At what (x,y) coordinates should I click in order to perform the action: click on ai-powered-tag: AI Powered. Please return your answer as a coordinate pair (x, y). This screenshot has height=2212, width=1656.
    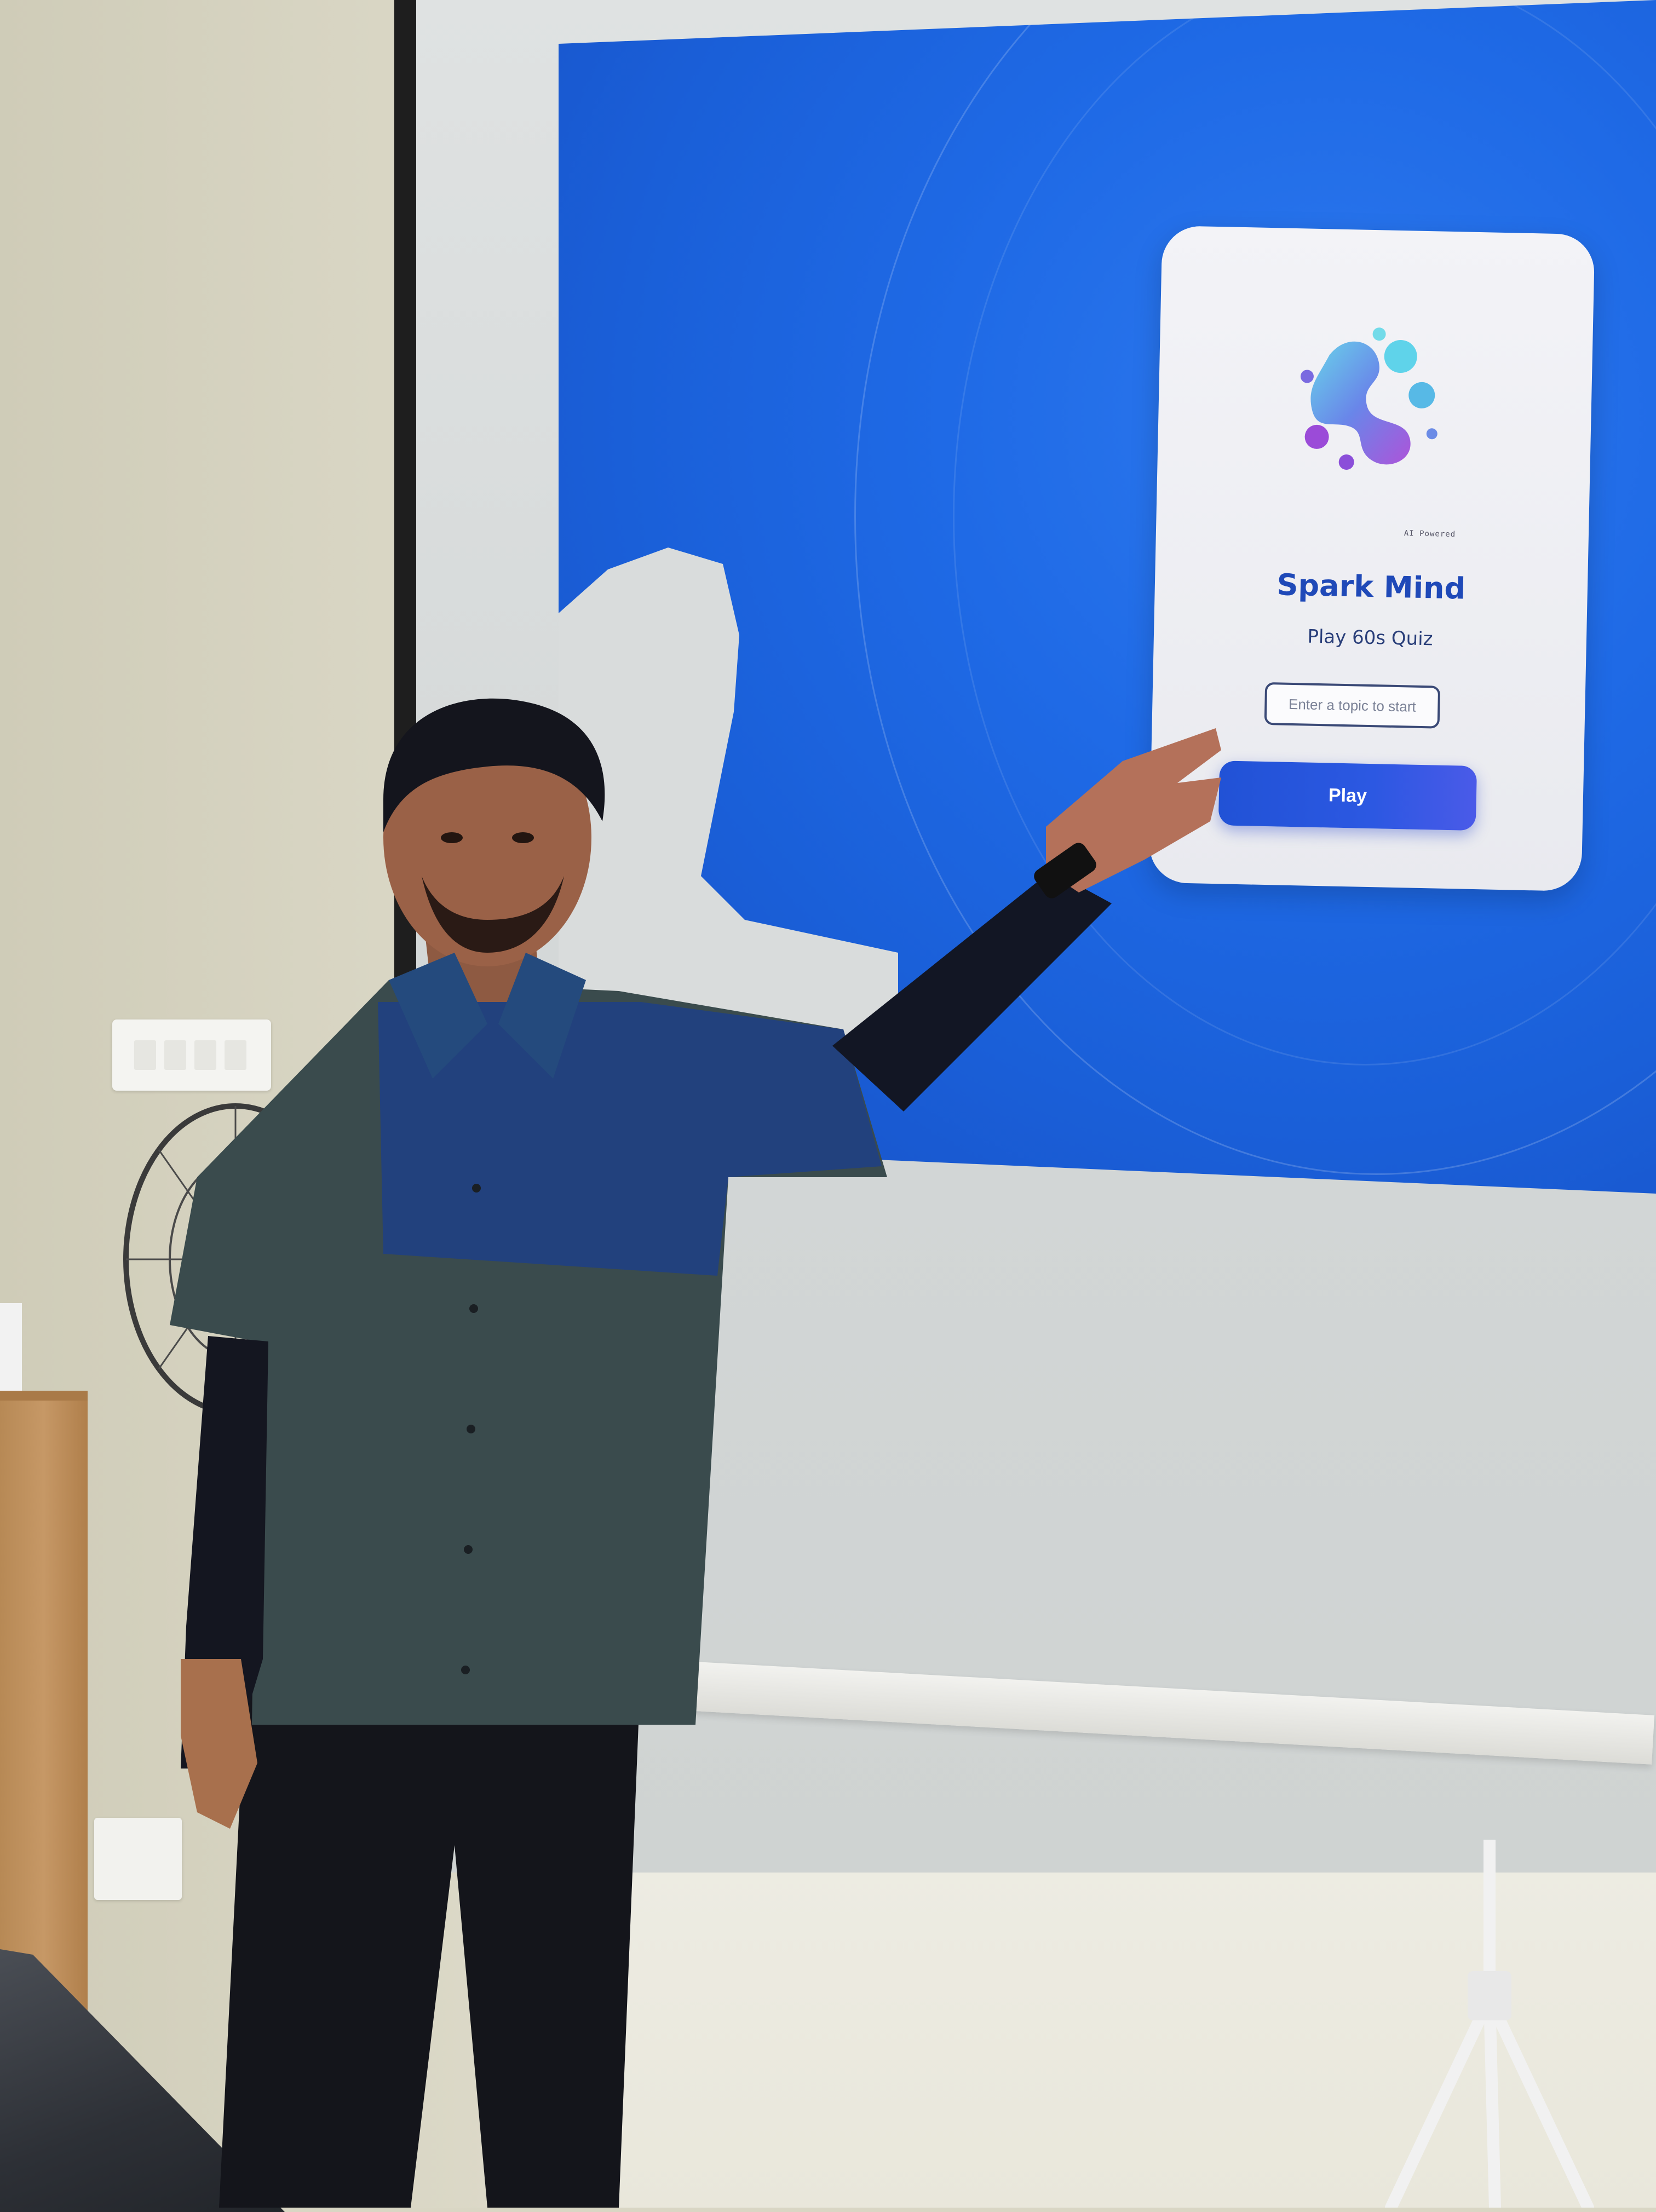
    Looking at the image, I should click on (1430, 534).